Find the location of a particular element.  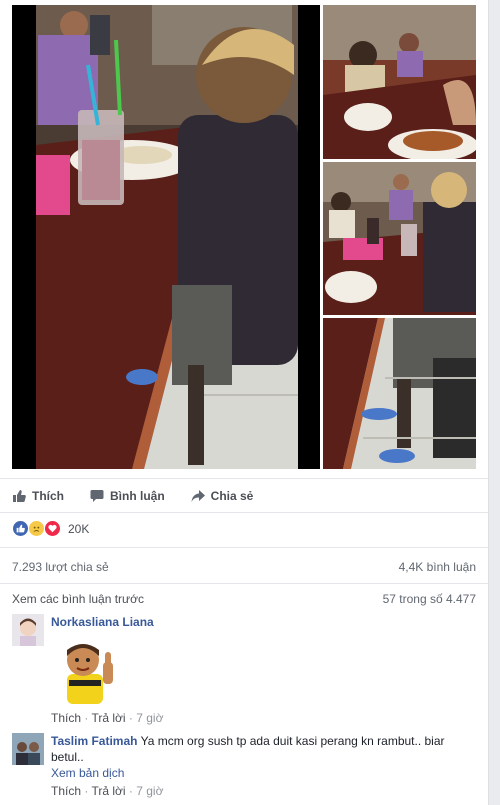

post-action-bar: Thích Bình luận Chia sẻ is located at coordinates (244, 496).